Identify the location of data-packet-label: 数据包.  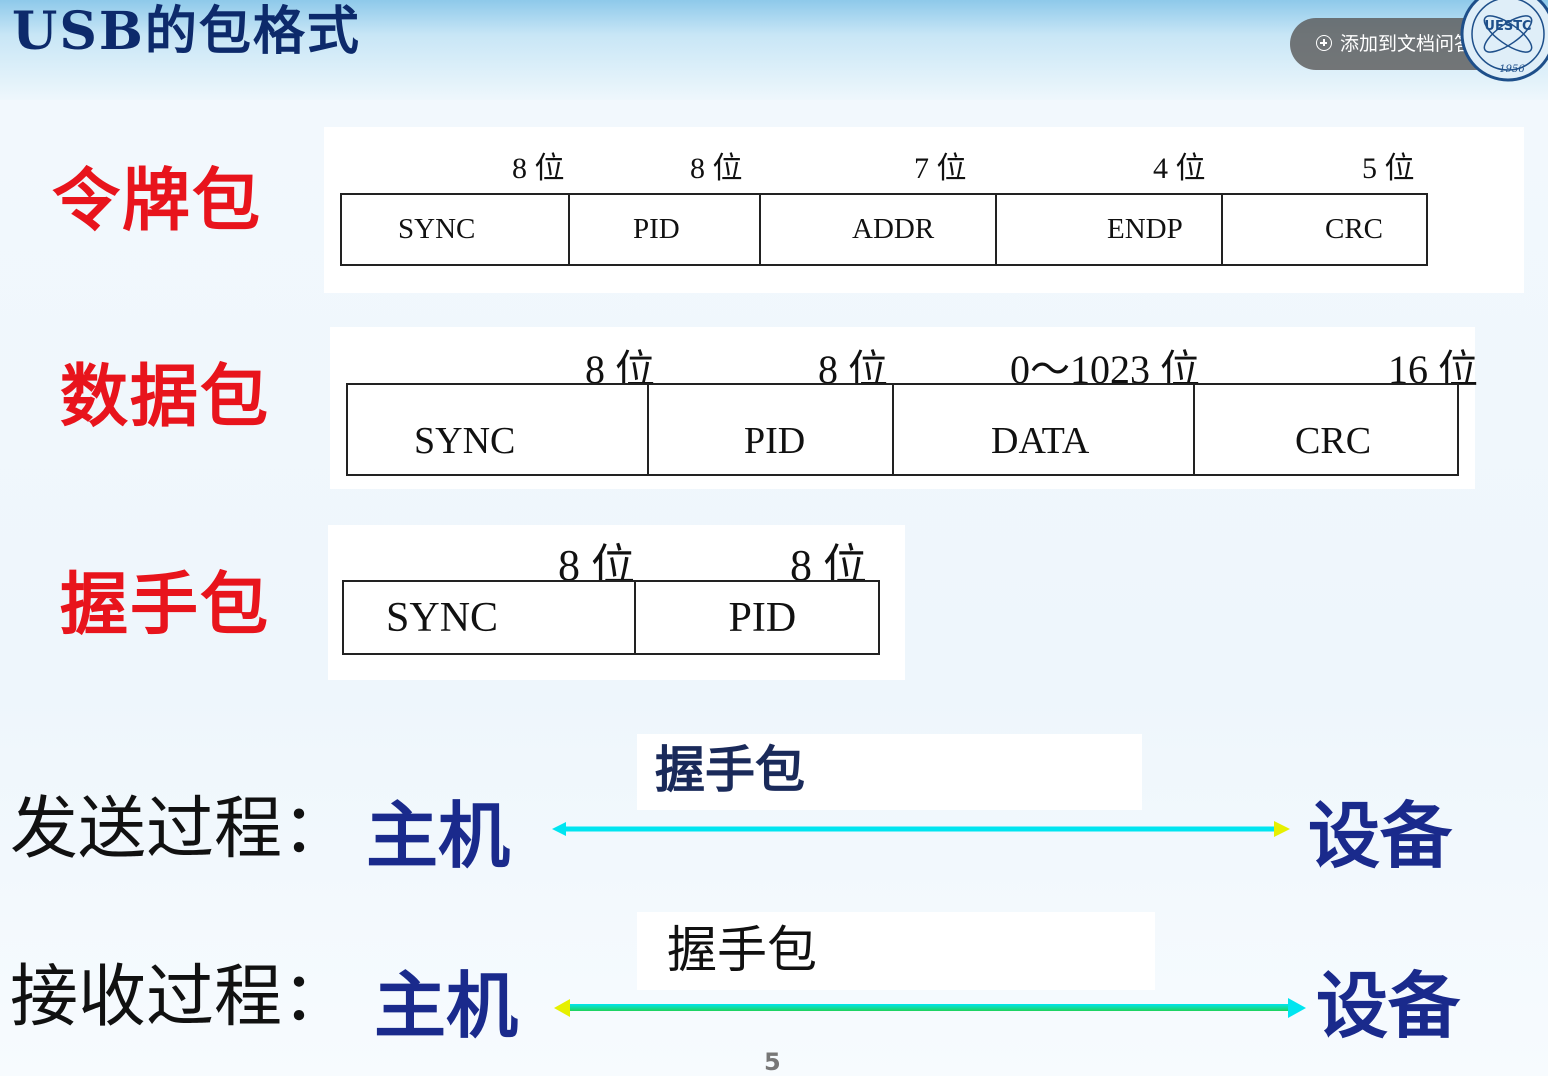
(165, 397).